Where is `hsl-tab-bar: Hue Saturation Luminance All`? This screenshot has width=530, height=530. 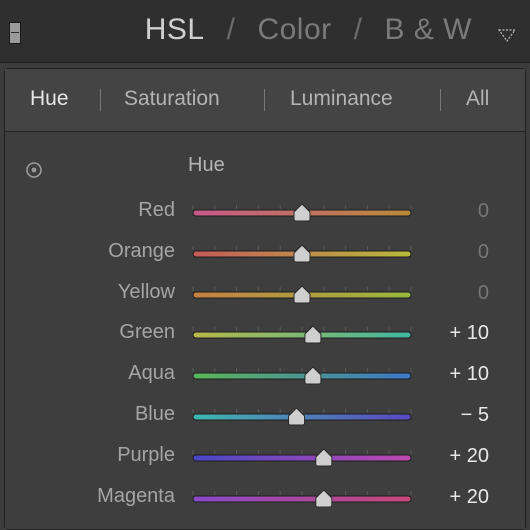 hsl-tab-bar: Hue Saturation Luminance All is located at coordinates (265, 100).